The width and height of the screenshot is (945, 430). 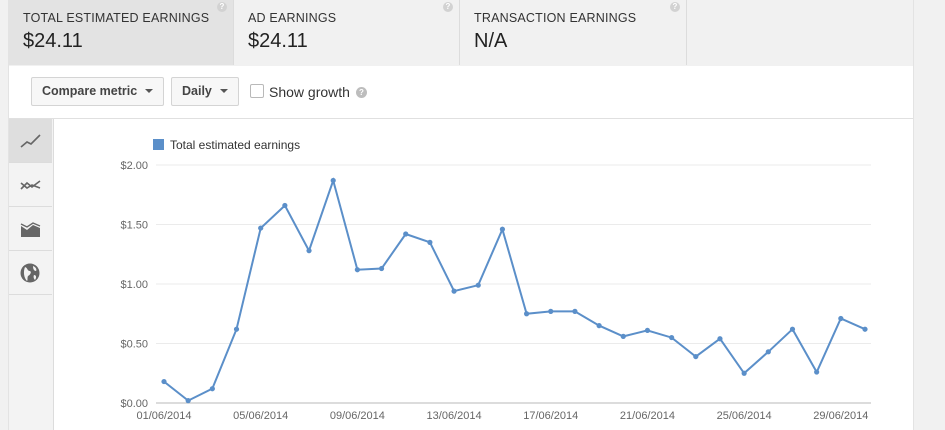 I want to click on legend-label: Total estimated earnings, so click(x=235, y=145).